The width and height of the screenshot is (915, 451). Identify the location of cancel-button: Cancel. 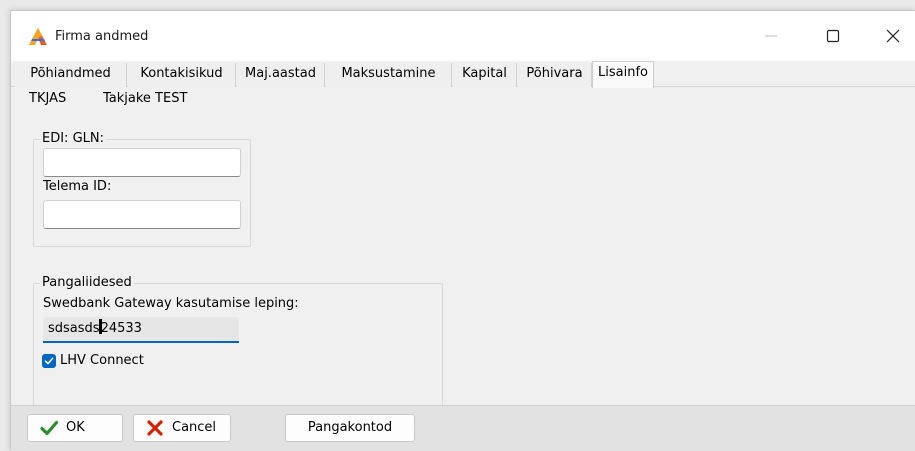
(182, 428).